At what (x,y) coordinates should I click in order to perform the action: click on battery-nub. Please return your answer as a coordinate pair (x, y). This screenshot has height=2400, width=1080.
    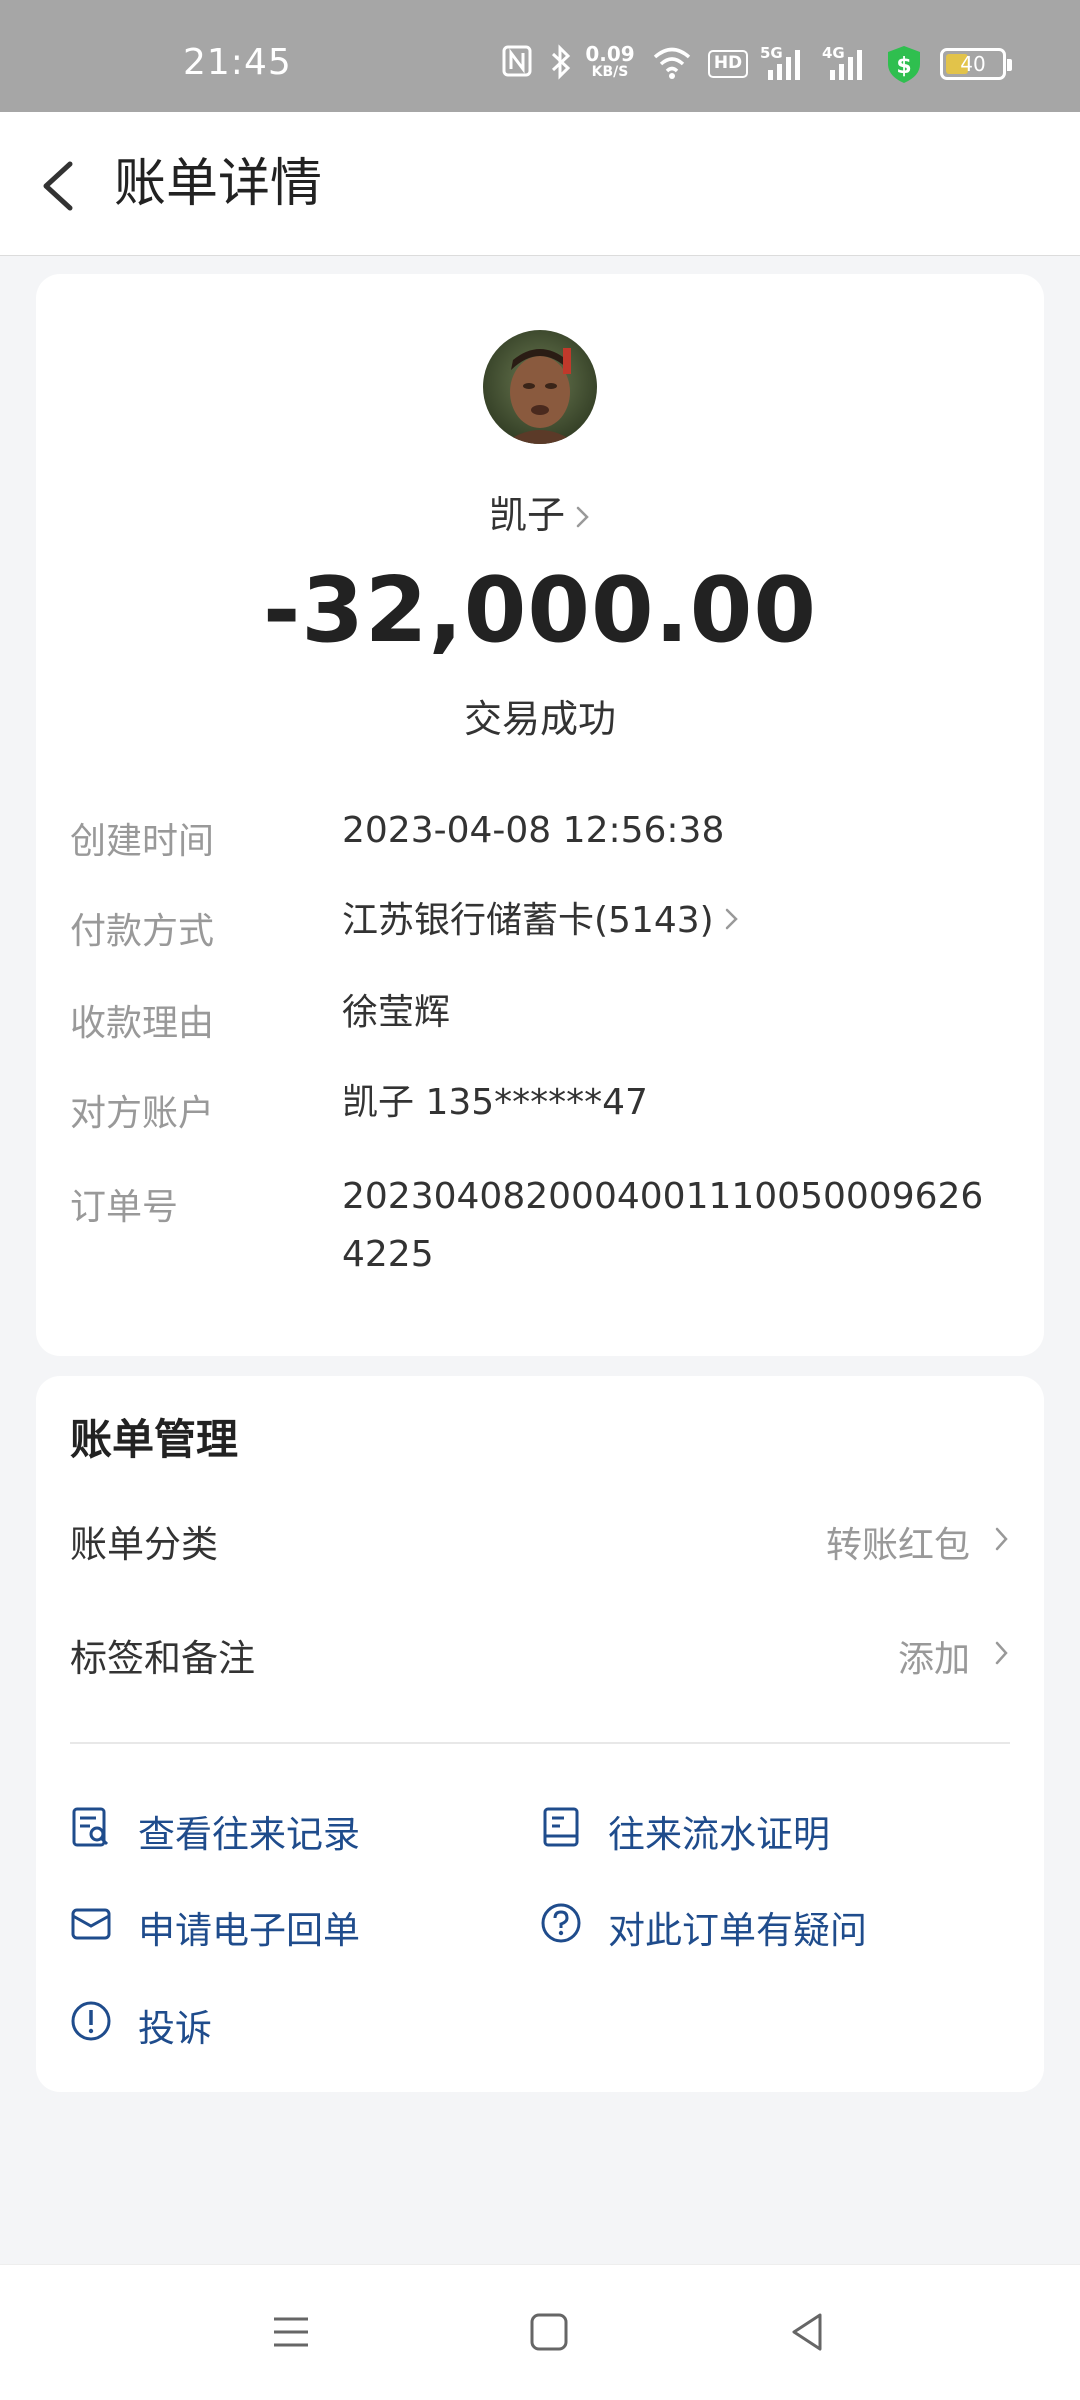
    Looking at the image, I should click on (1009, 65).